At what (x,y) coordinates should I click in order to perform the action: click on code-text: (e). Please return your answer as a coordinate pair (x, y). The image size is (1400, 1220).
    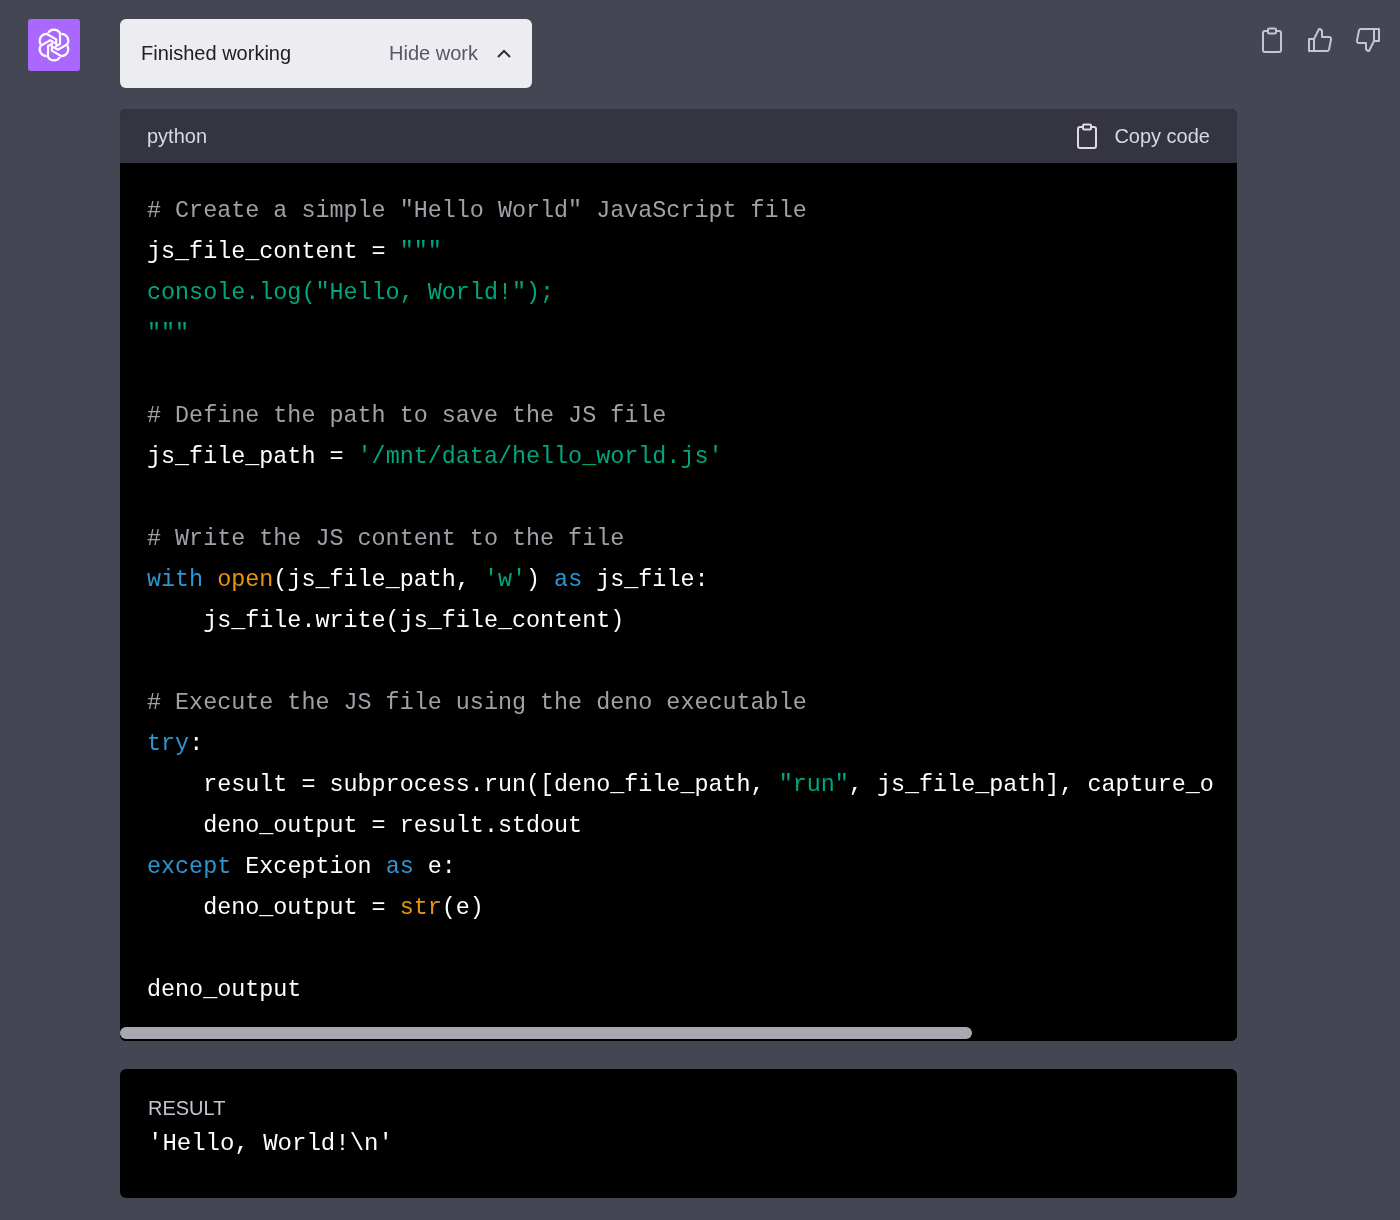
    Looking at the image, I should click on (462, 908).